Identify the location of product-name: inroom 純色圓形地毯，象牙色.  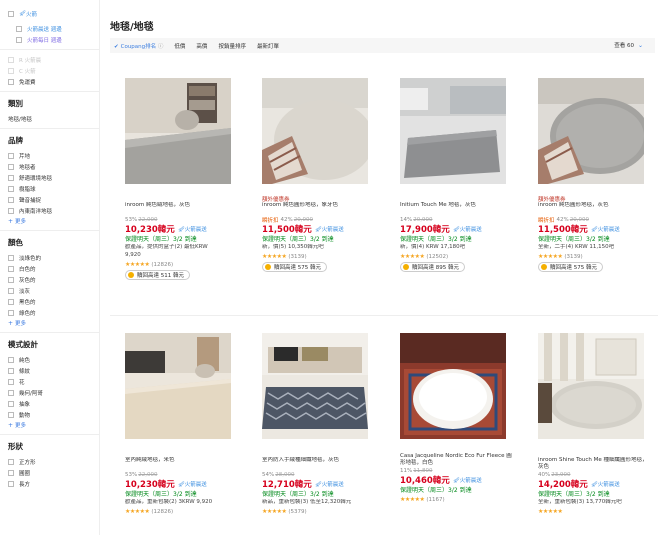
(319, 209).